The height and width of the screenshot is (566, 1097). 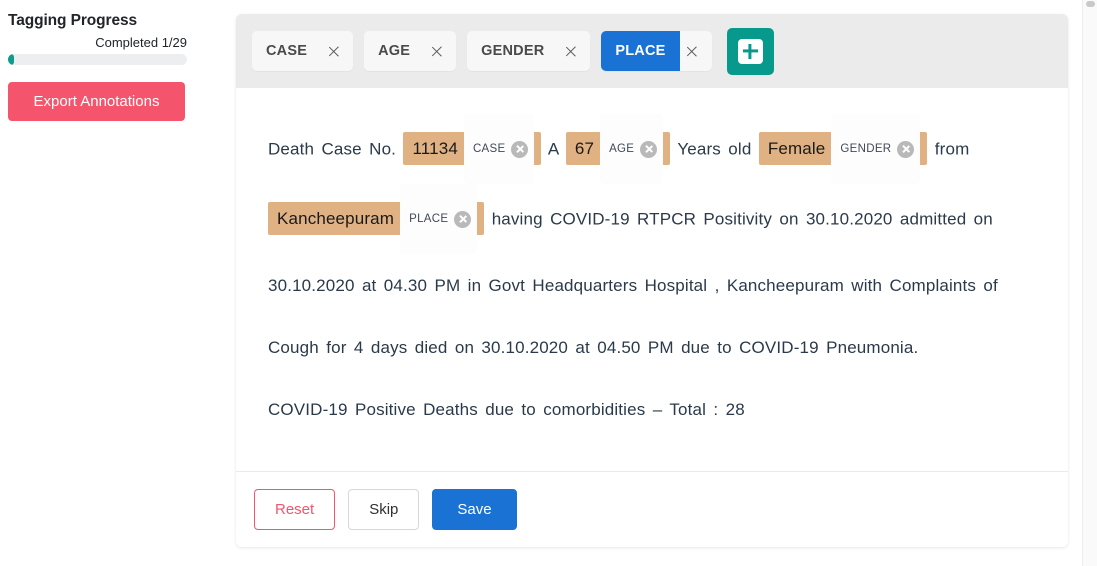 What do you see at coordinates (512, 51) in the screenshot?
I see `tag-label: GENDER` at bounding box center [512, 51].